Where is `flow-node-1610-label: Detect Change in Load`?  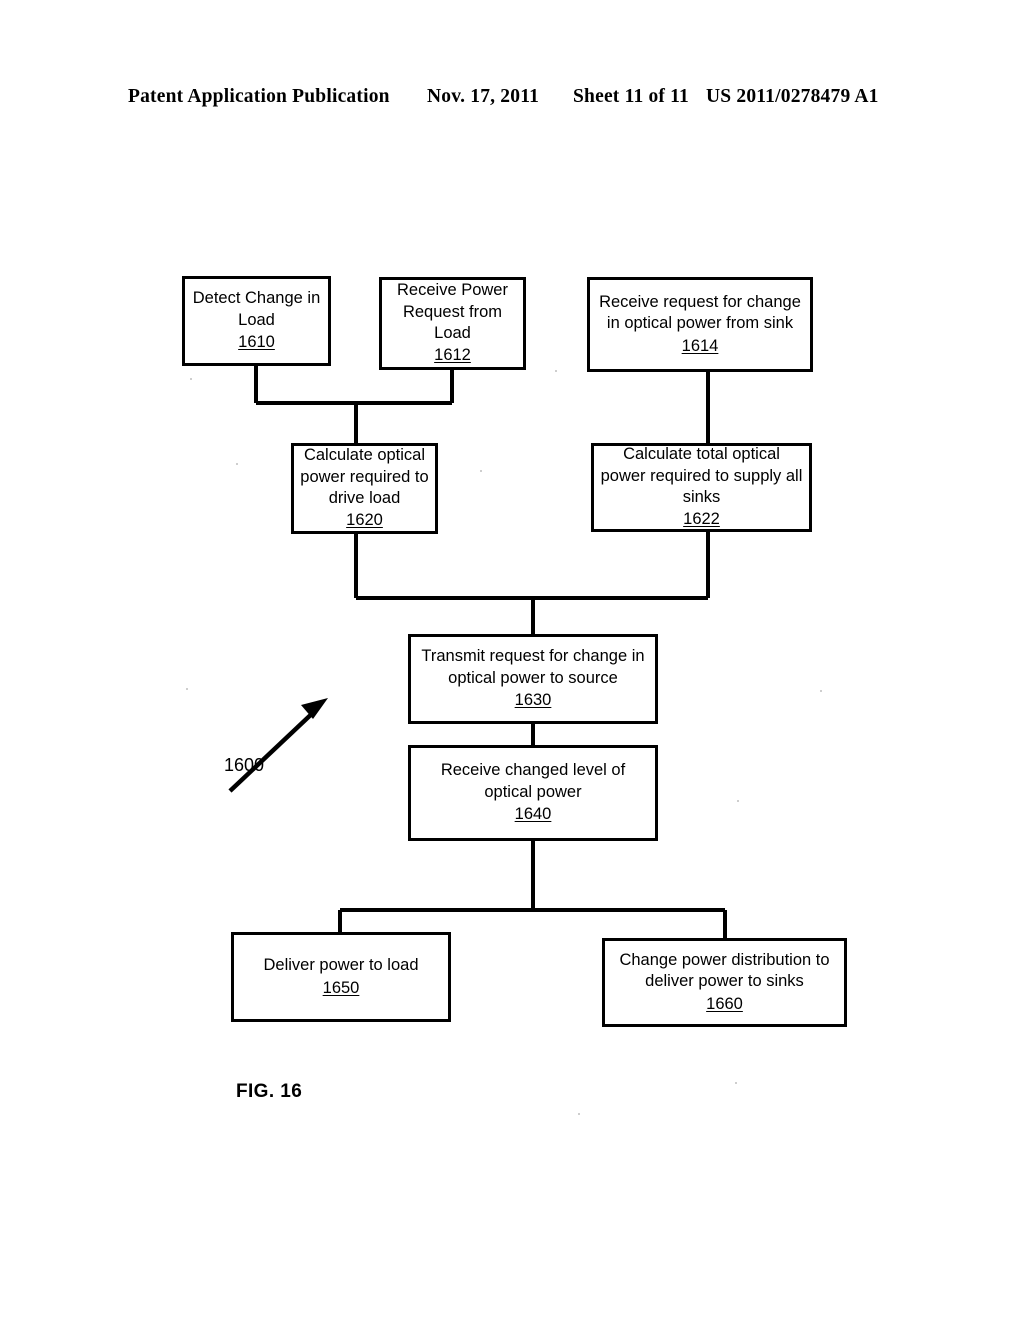 flow-node-1610-label: Detect Change in Load is located at coordinates (256, 309).